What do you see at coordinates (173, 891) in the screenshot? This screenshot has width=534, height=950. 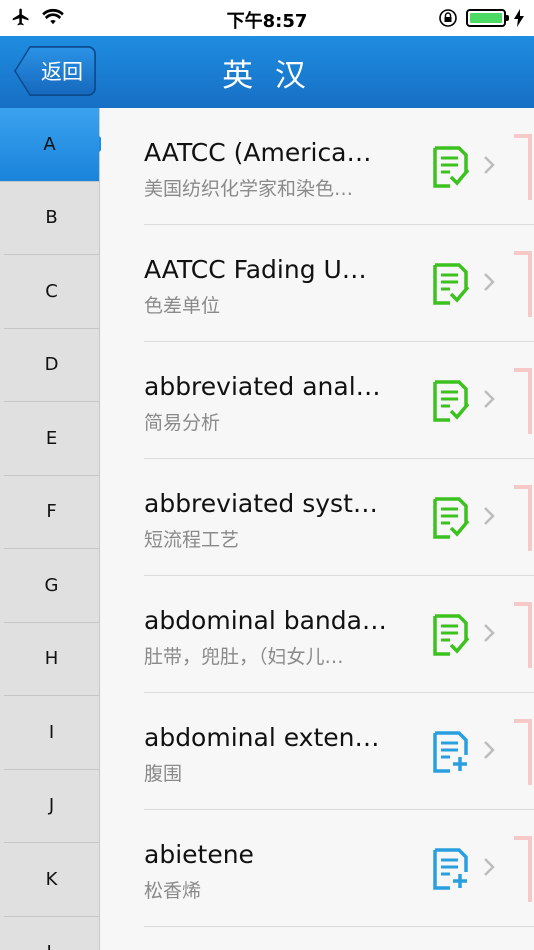 I see `entry-translation: 松香烯` at bounding box center [173, 891].